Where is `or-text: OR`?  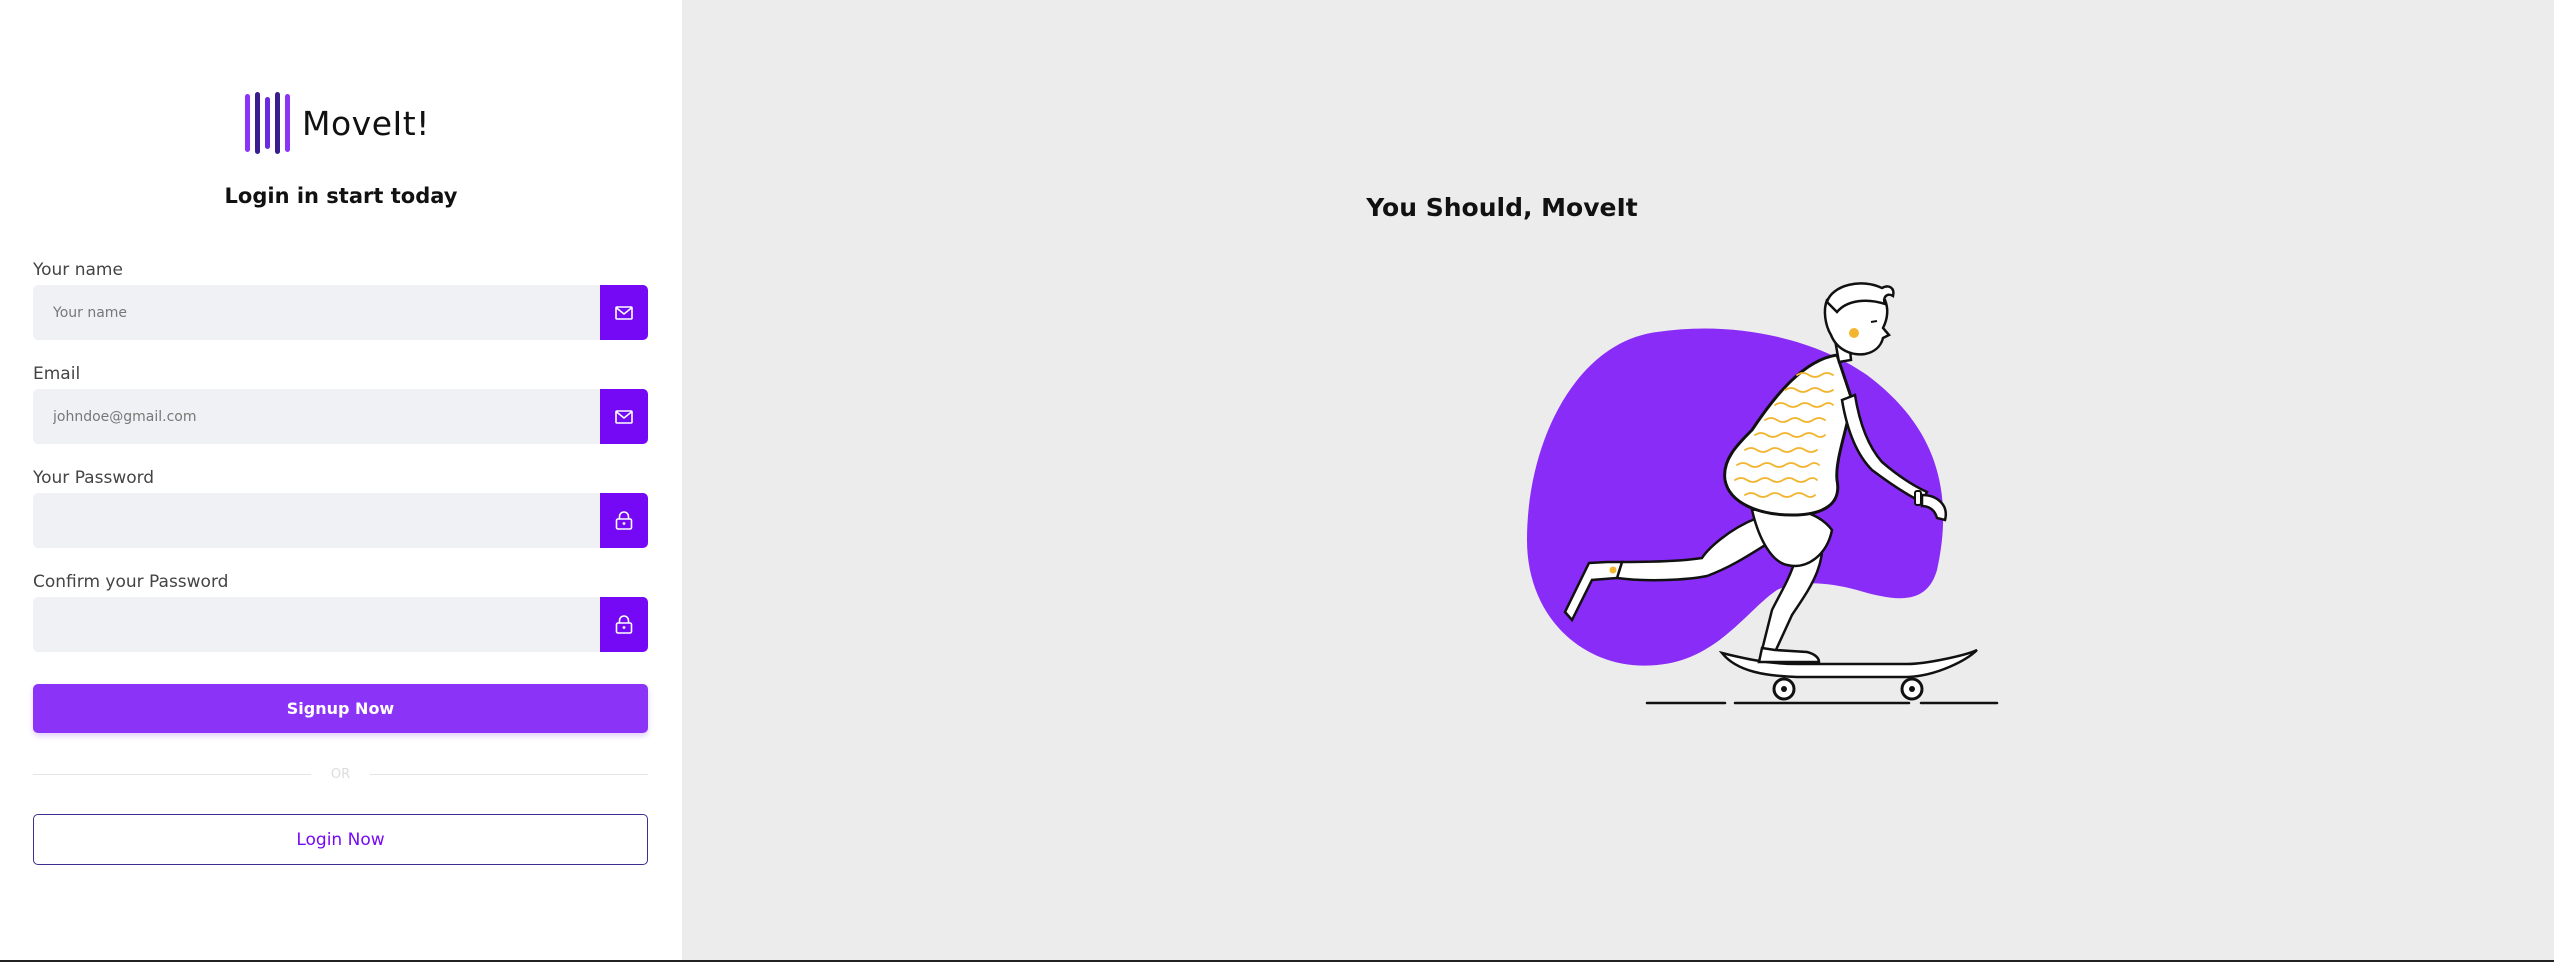
or-text: OR is located at coordinates (340, 774).